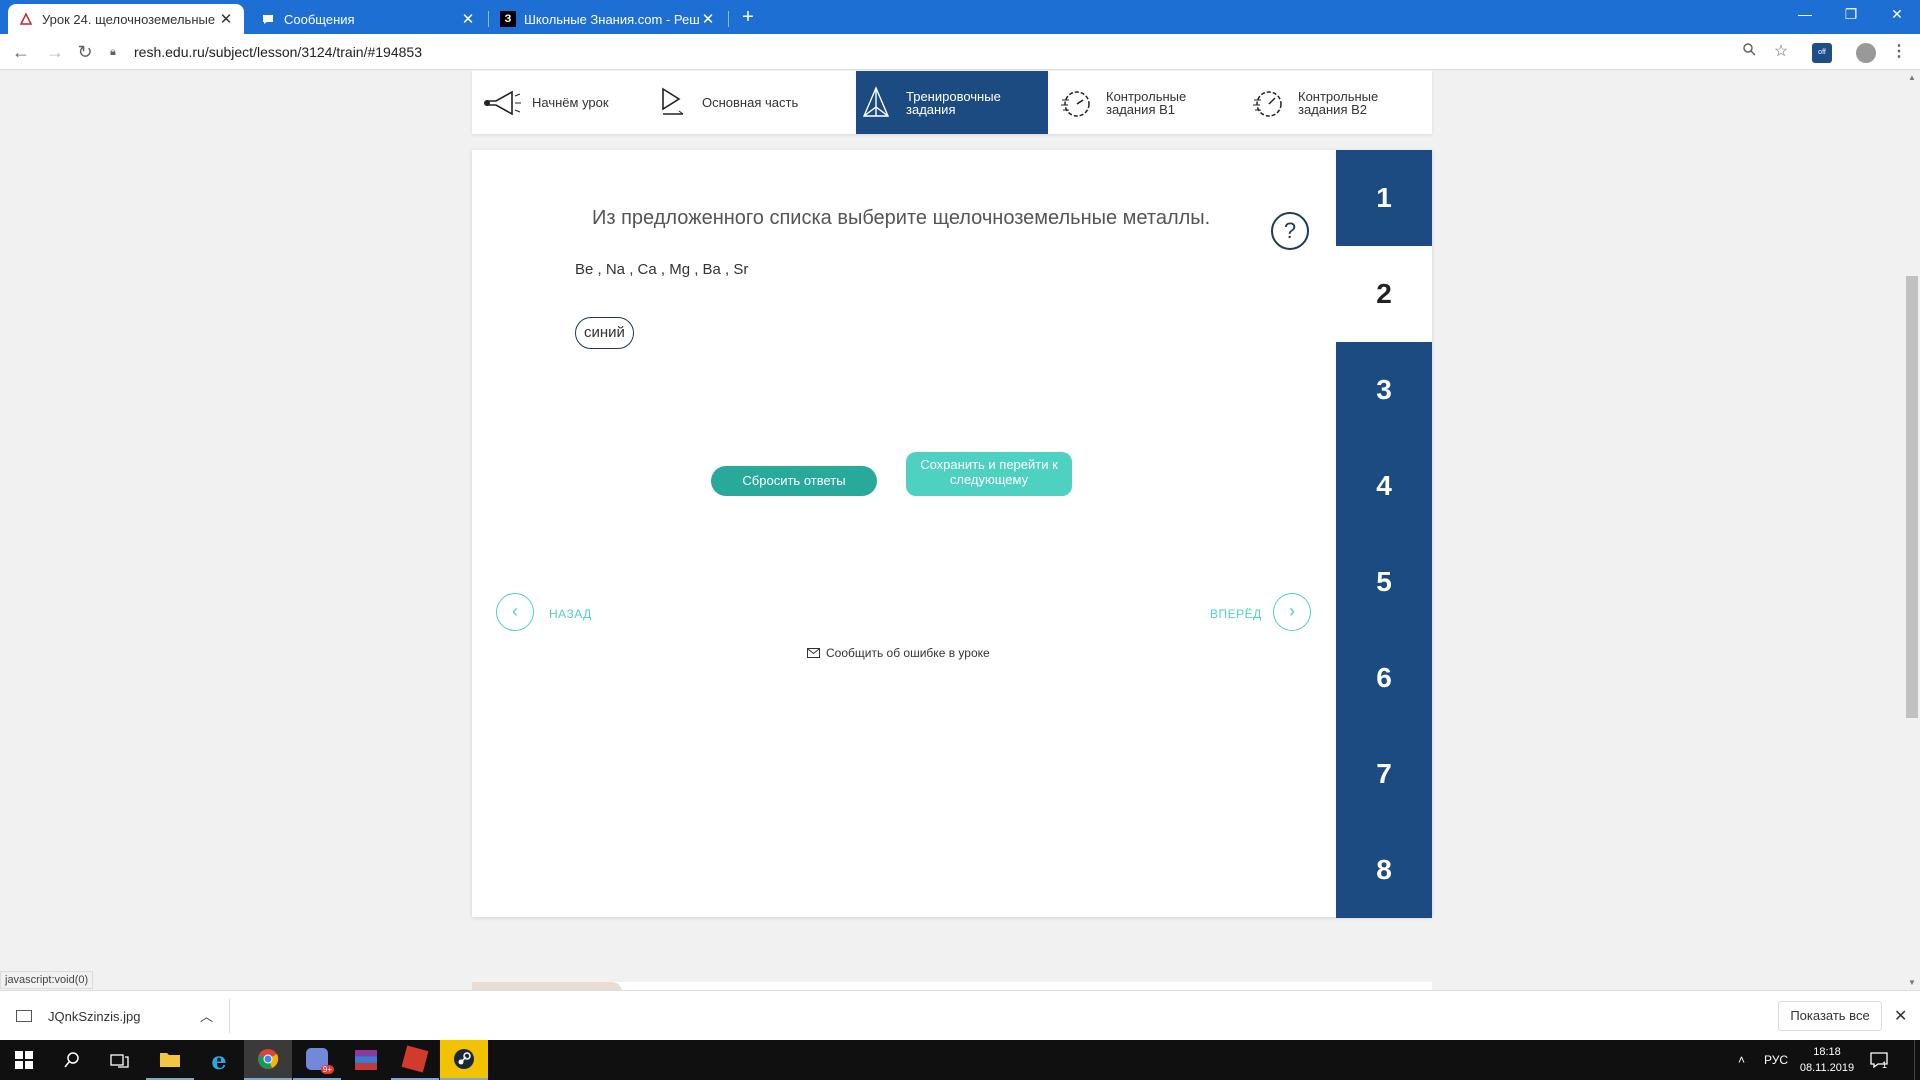 The width and height of the screenshot is (1920, 1080). Describe the element at coordinates (219, 1060) in the screenshot. I see `internet-explorer-icon: e` at that location.